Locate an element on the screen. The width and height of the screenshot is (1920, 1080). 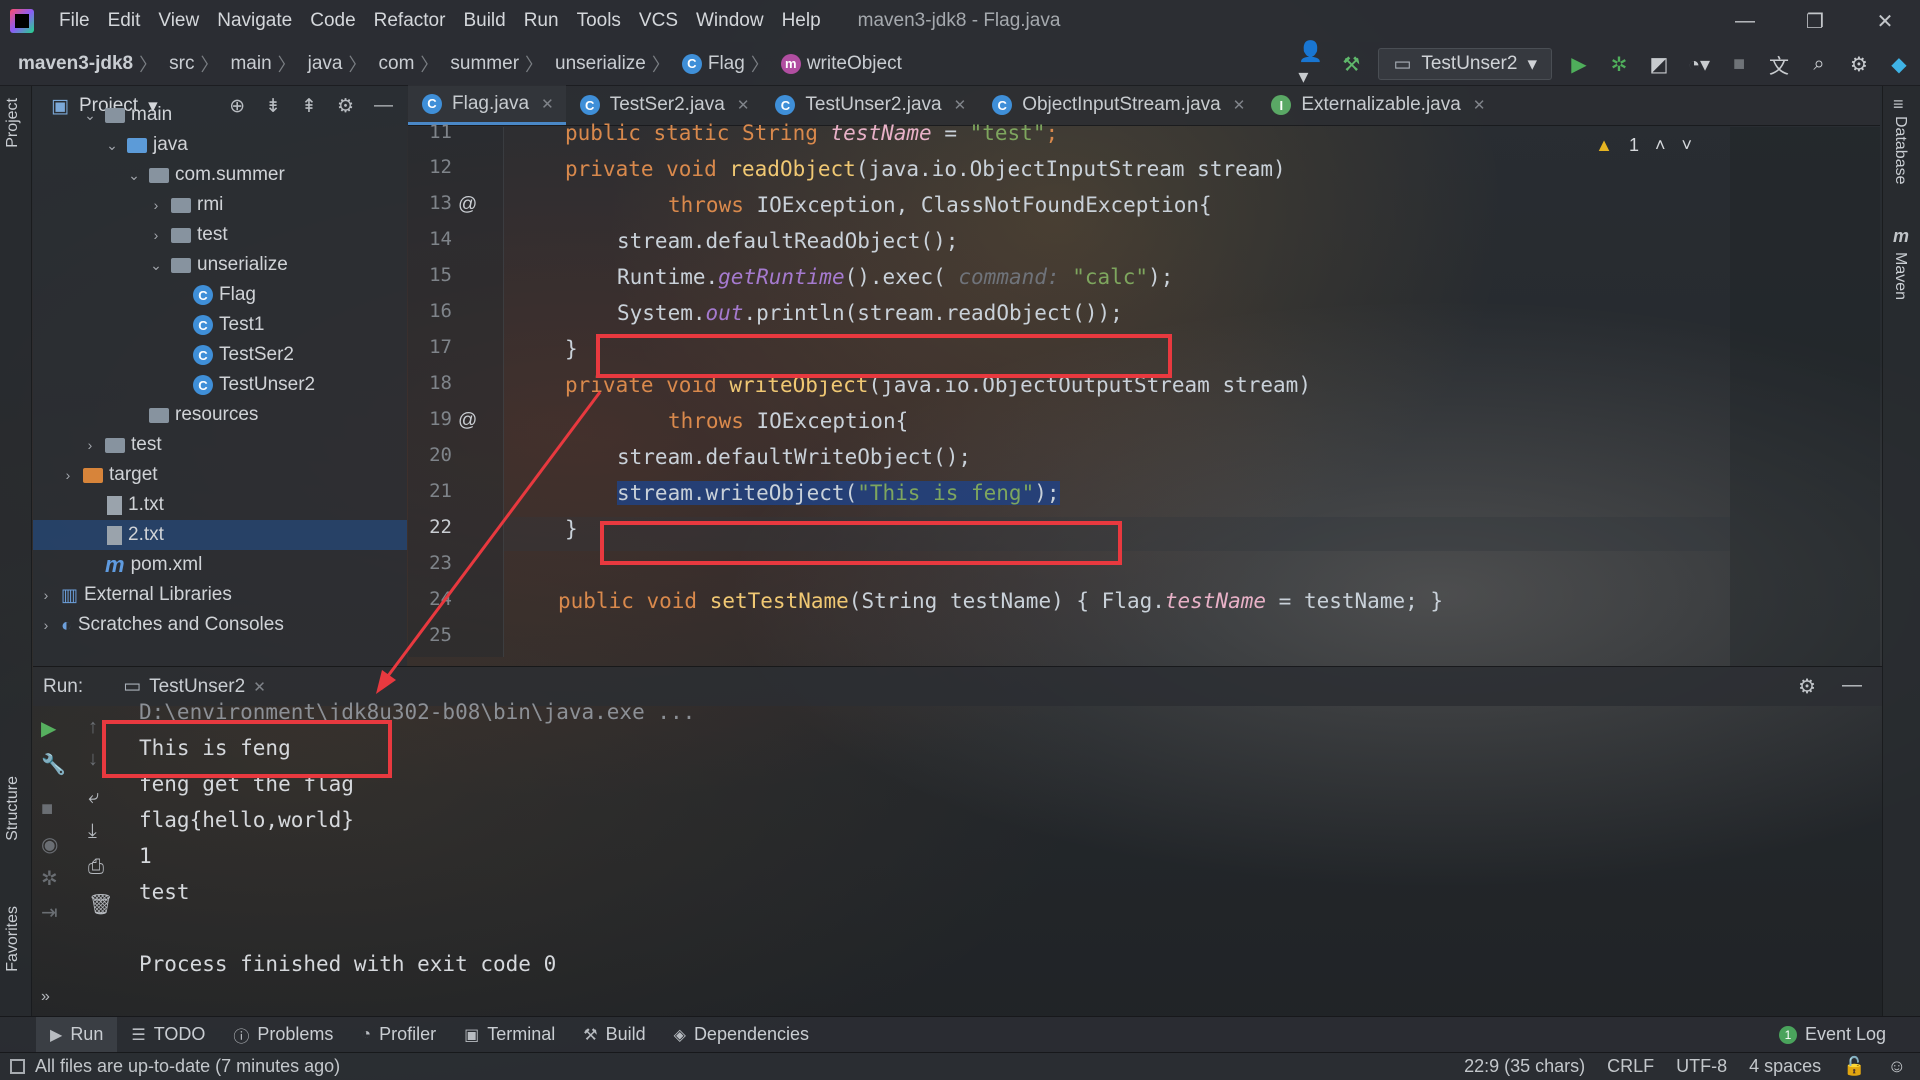
run-tab-testunser2: ▭ TestUnser2 ✕ is located at coordinates (194, 686).